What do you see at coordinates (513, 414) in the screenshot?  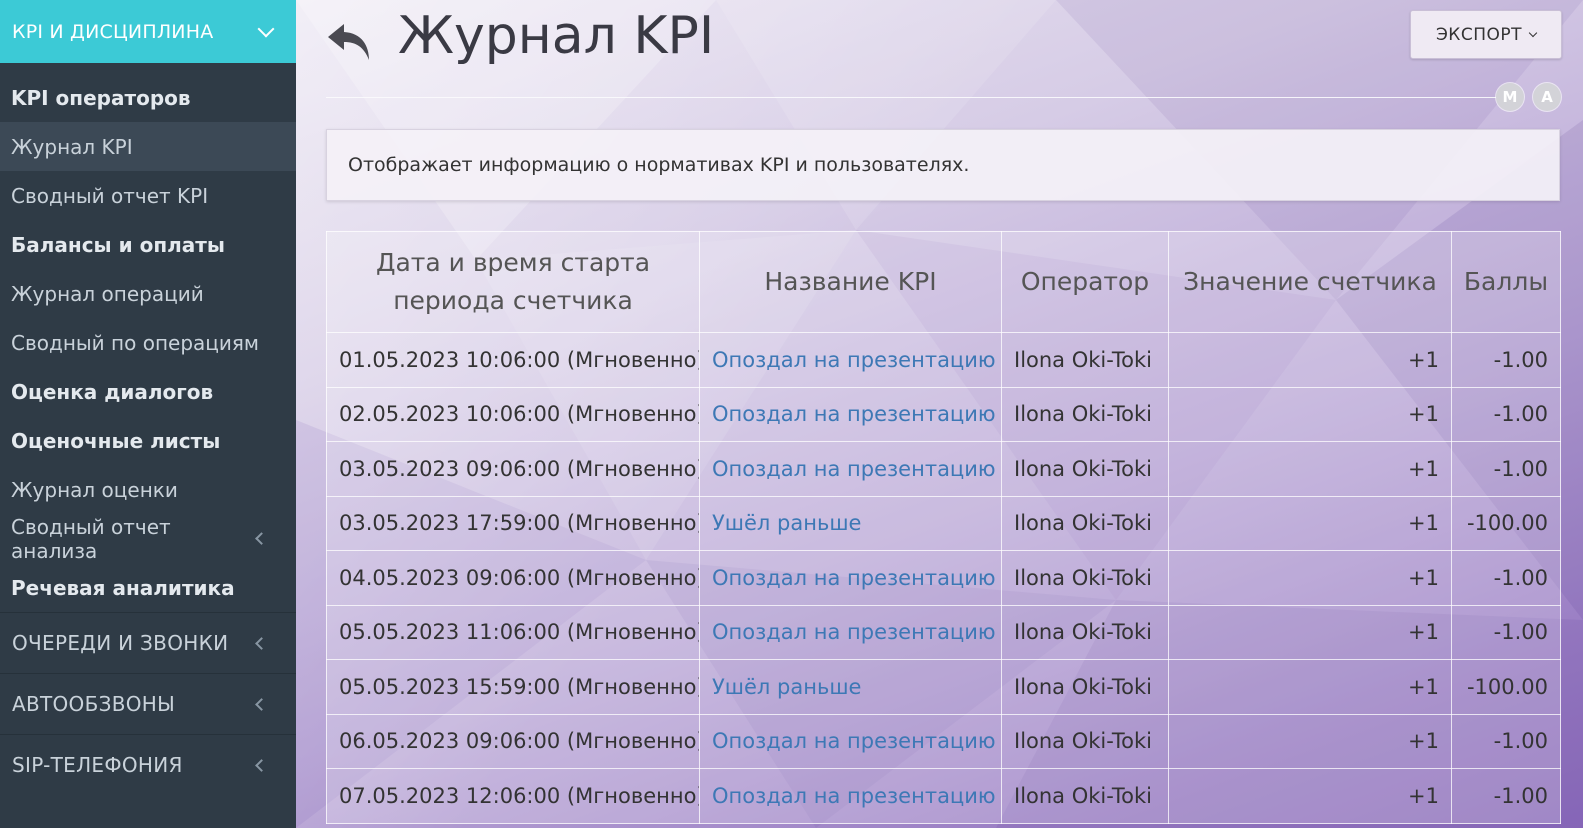 I see `cell-datetime: 02.05.2023 10:06:00 (Мгновенно)` at bounding box center [513, 414].